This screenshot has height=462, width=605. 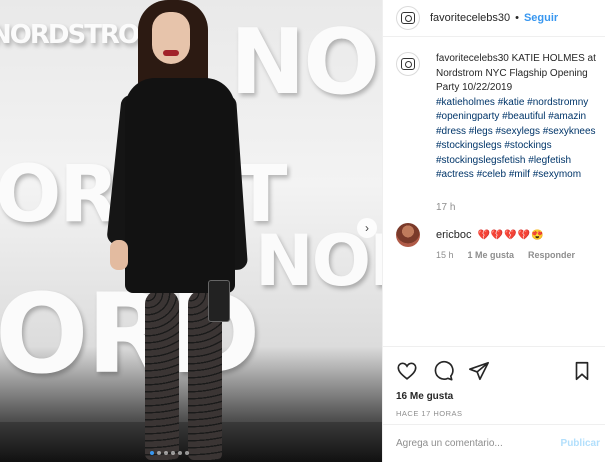 I want to click on chevron-right-icon: ›, so click(x=367, y=228).